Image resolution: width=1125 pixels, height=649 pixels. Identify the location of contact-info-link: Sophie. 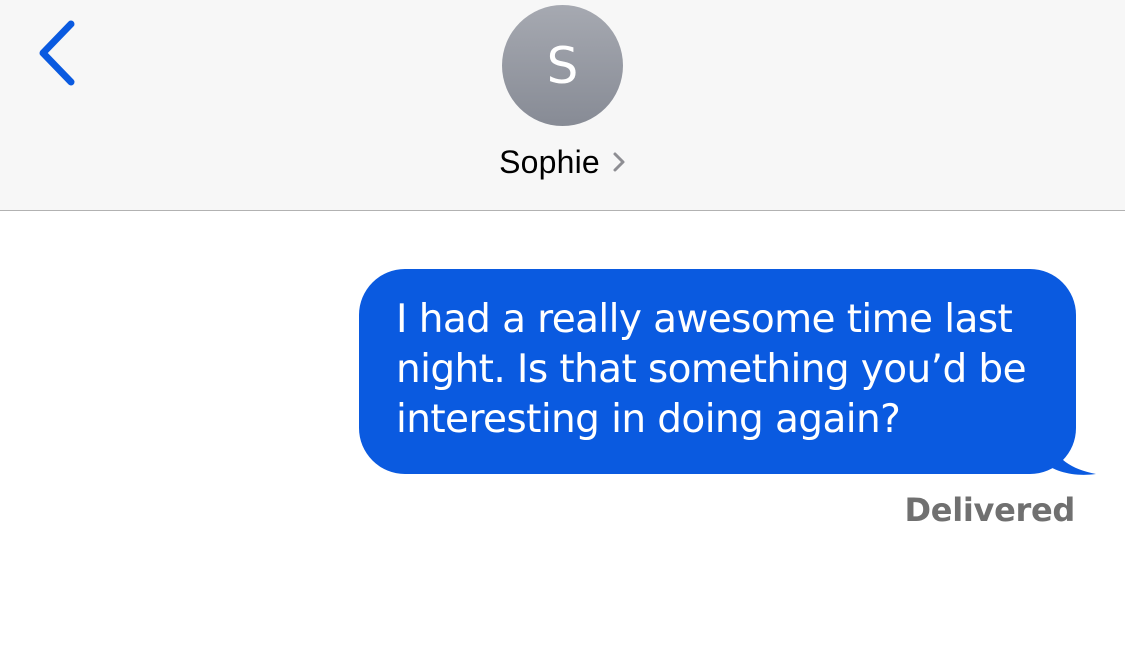
(562, 162).